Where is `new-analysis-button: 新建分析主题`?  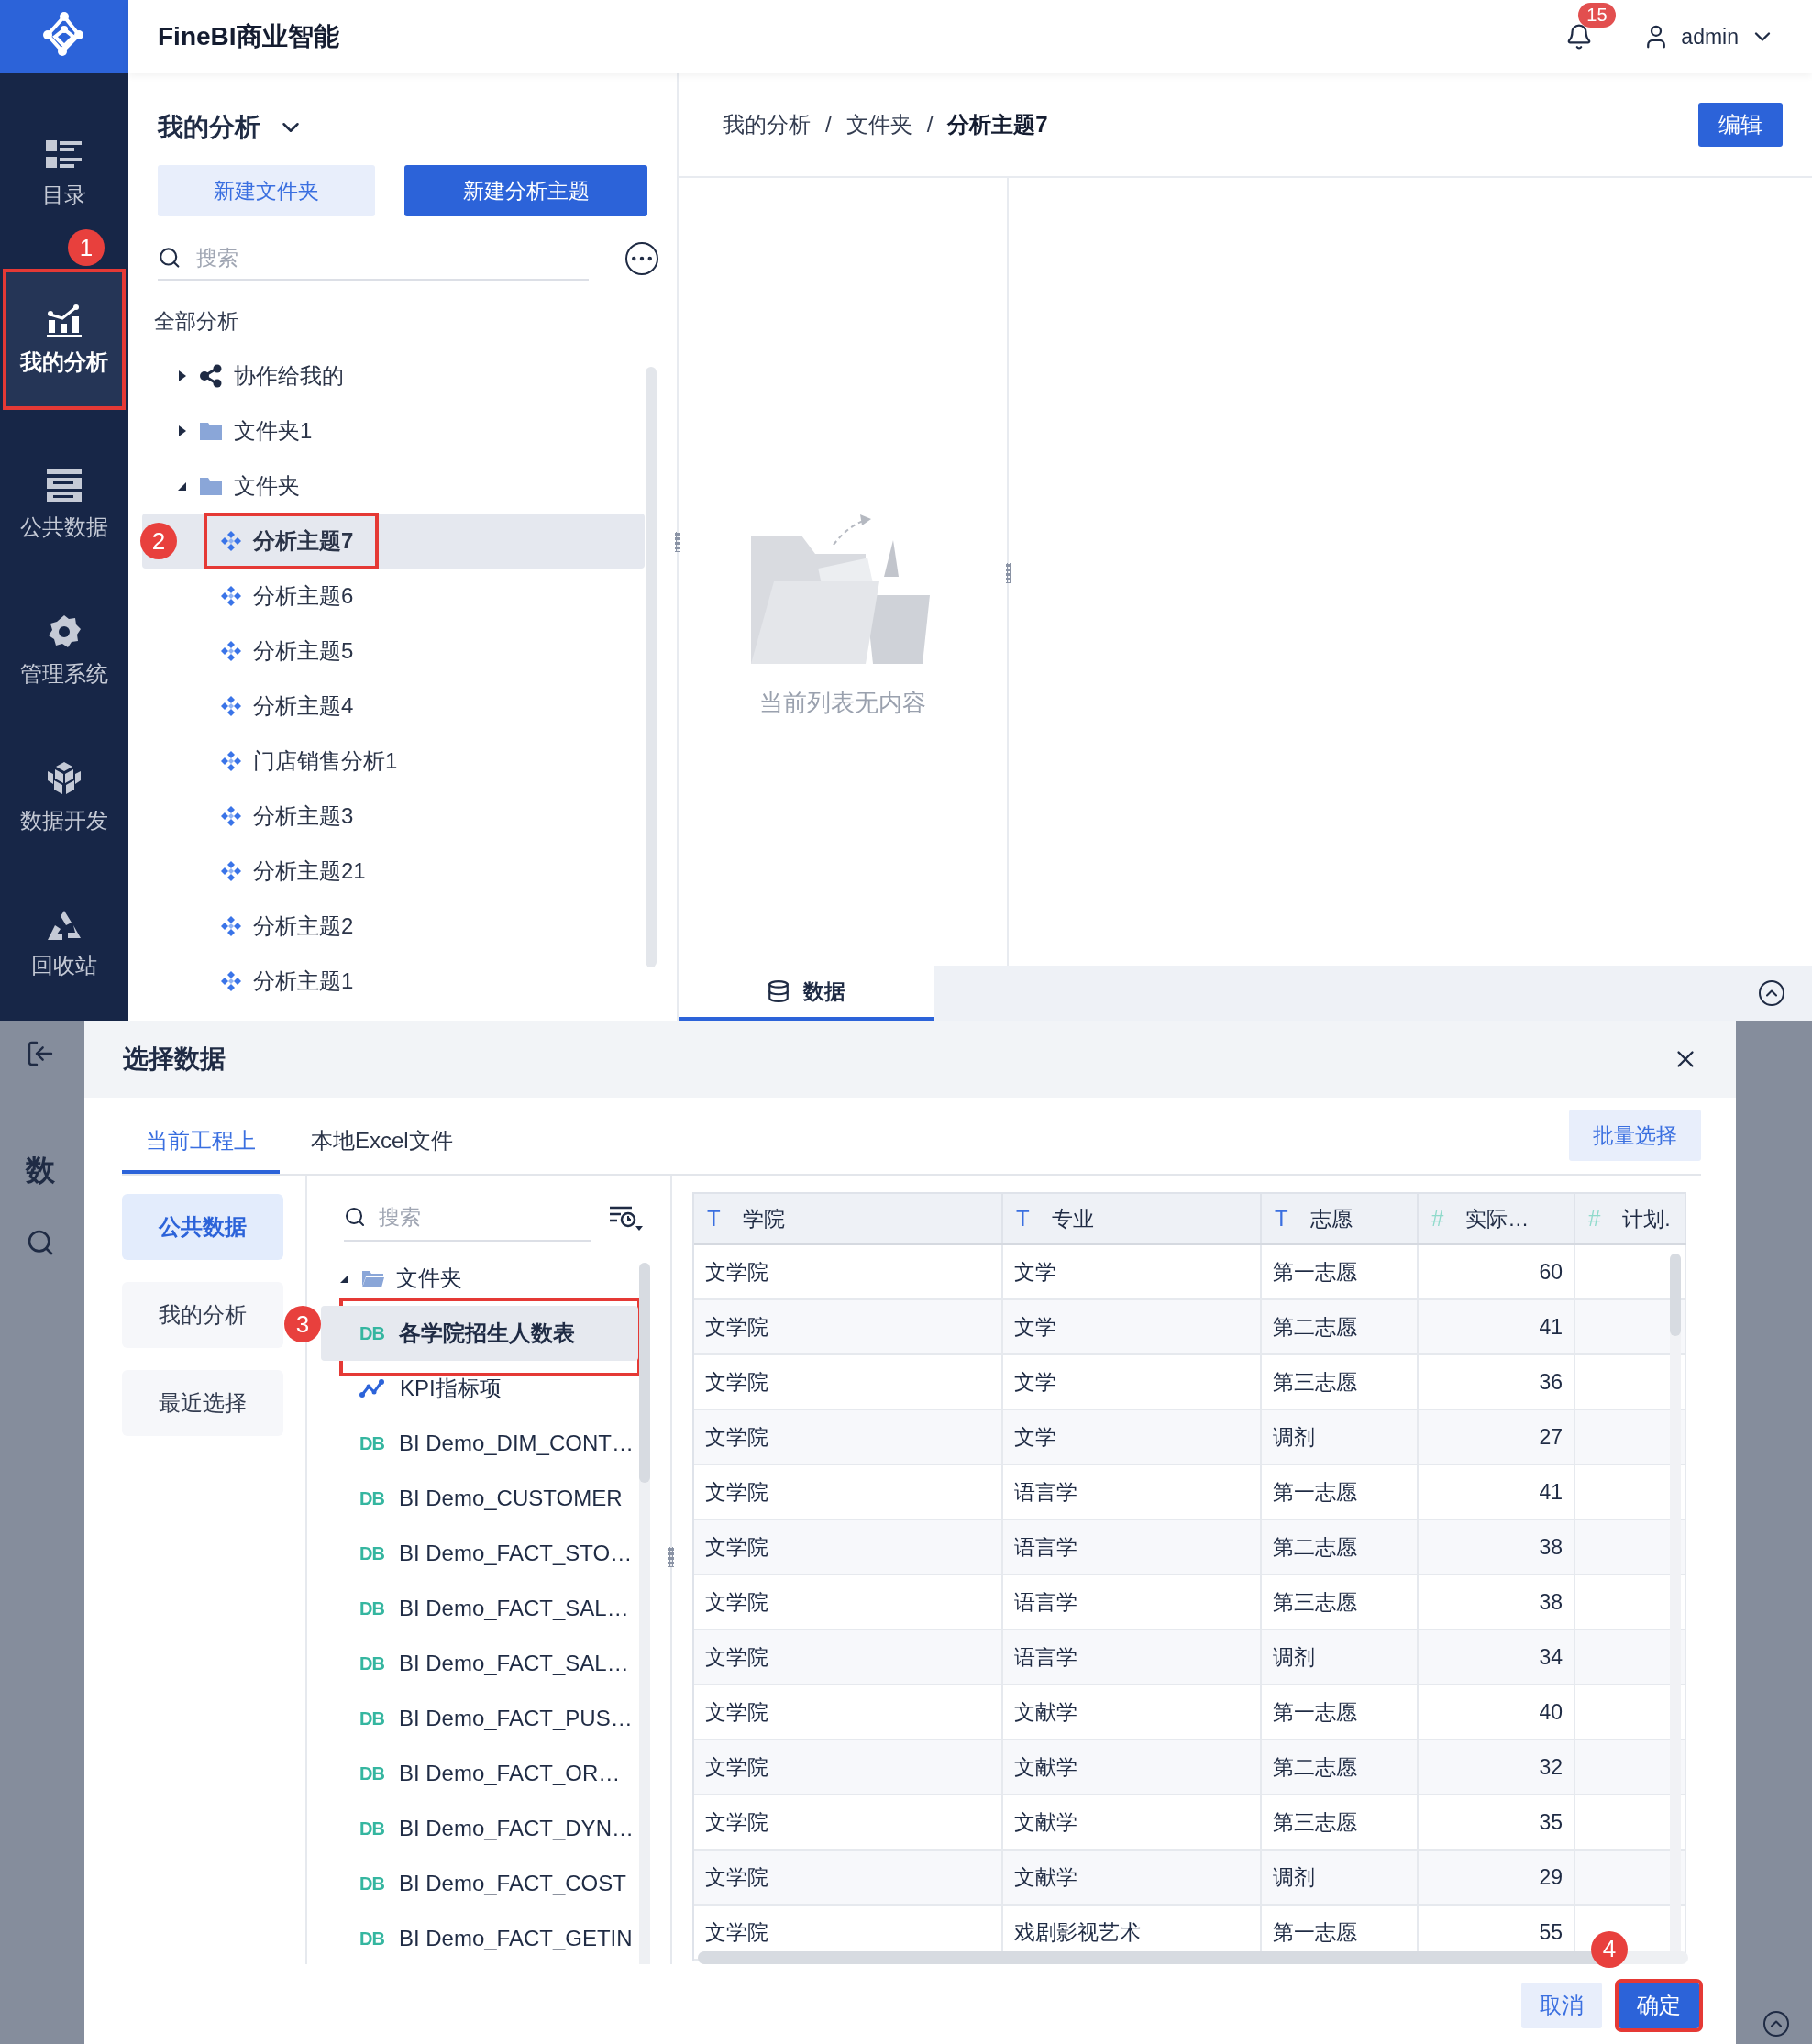 new-analysis-button: 新建分析主题 is located at coordinates (525, 191).